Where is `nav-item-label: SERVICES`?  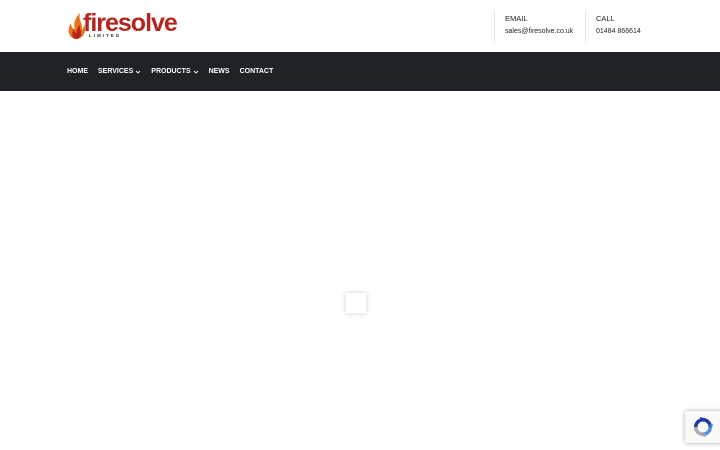 nav-item-label: SERVICES is located at coordinates (116, 71).